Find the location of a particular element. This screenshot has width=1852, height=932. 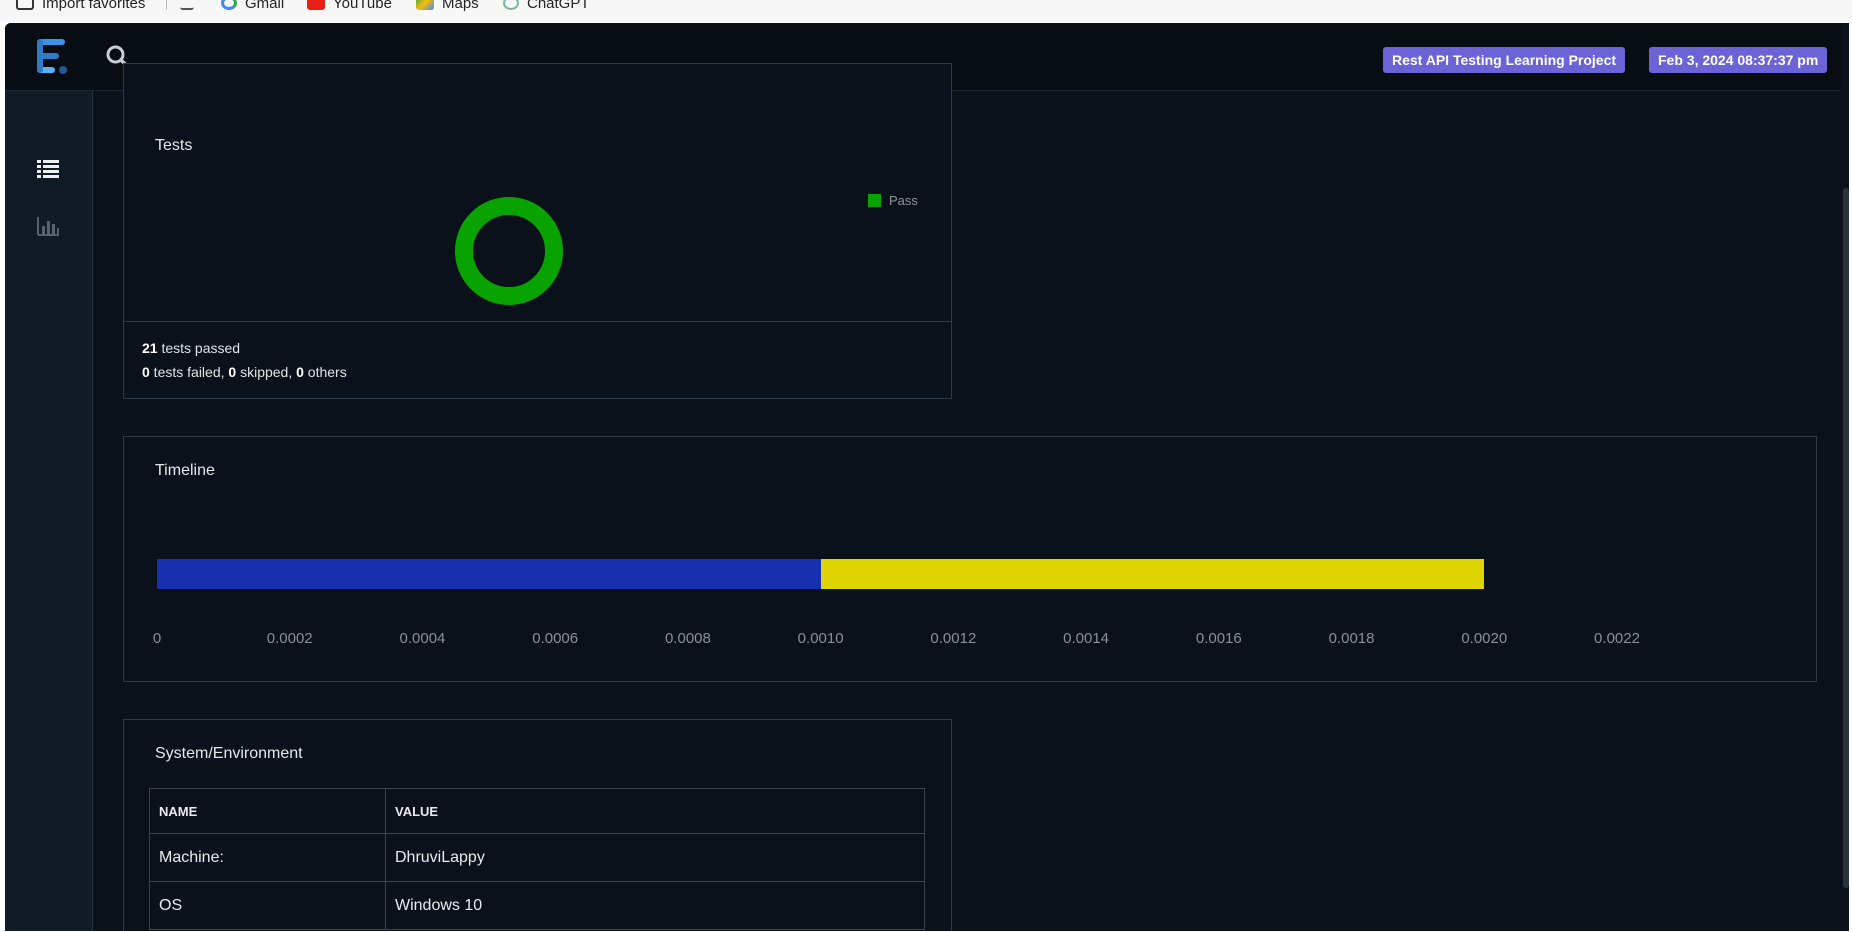

bookmark-youtube: YouTube is located at coordinates (349, 6).